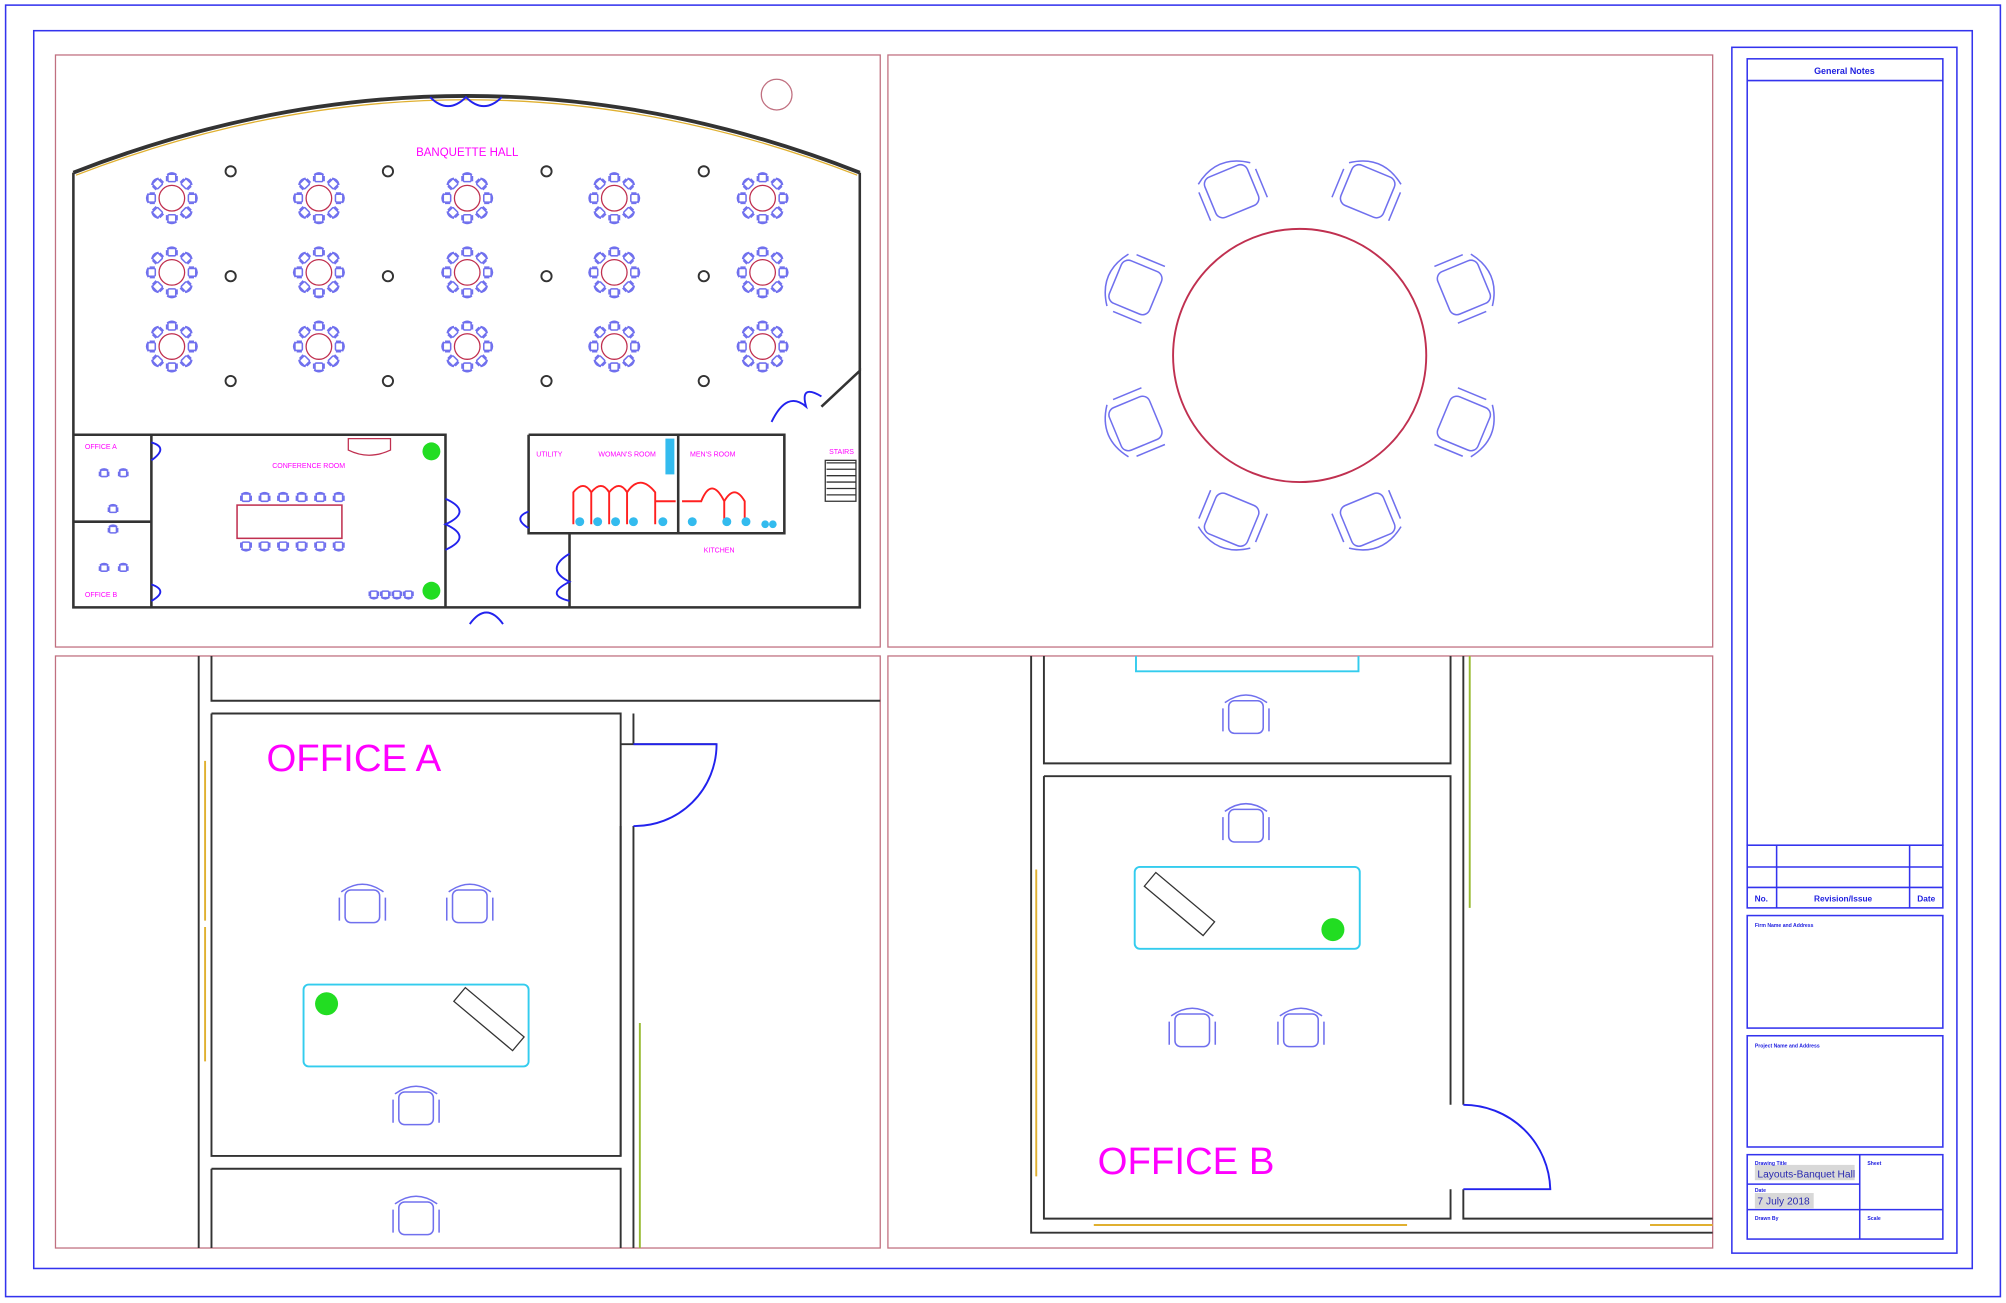 This screenshot has width=2006, height=1303. I want to click on label-office-b: OFFICE B, so click(101, 595).